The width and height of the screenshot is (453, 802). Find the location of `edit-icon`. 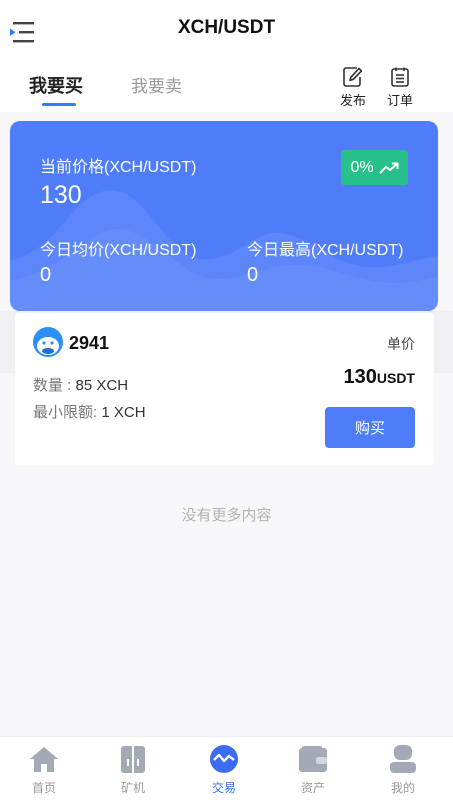

edit-icon is located at coordinates (353, 77).